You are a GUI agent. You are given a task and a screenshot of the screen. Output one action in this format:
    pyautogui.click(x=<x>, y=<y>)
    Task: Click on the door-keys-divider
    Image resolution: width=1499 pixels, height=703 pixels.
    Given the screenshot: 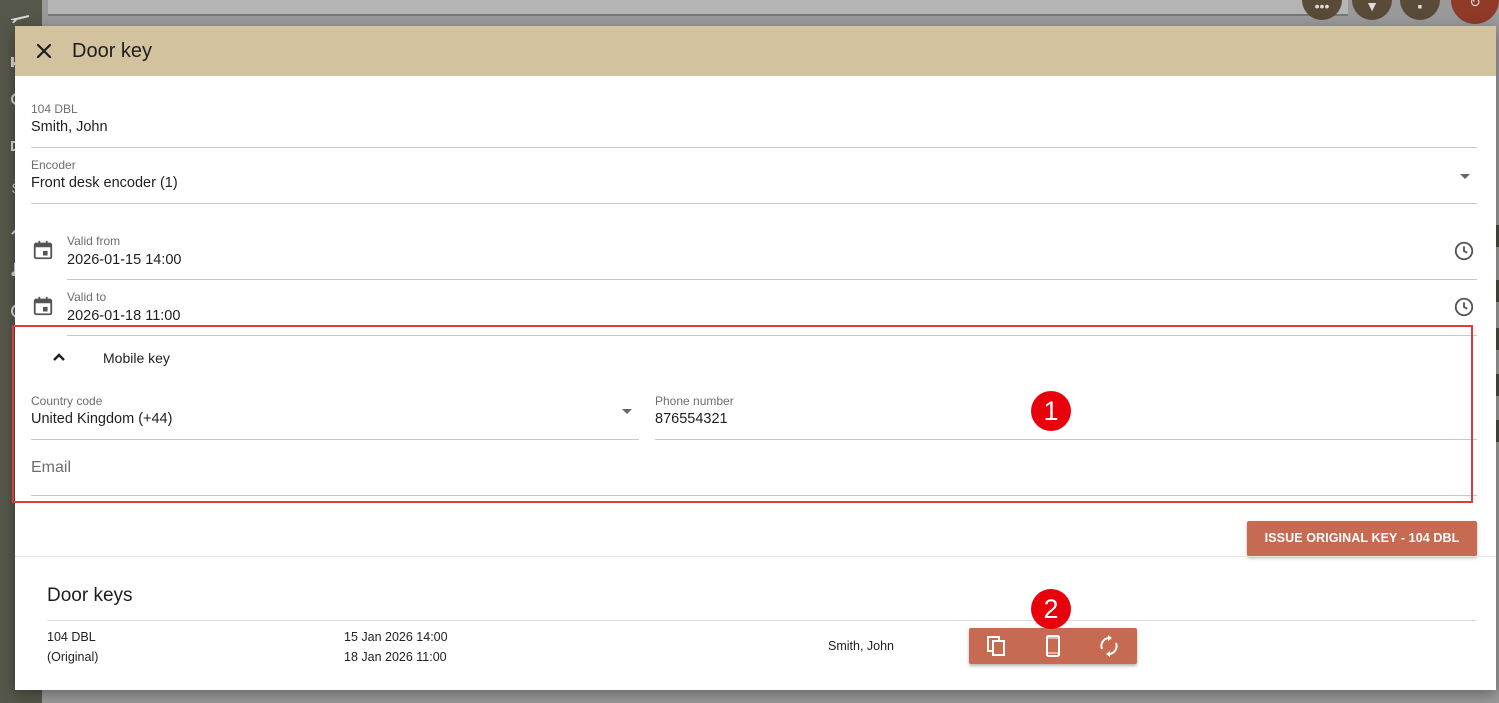 What is the action you would take?
    pyautogui.click(x=762, y=620)
    